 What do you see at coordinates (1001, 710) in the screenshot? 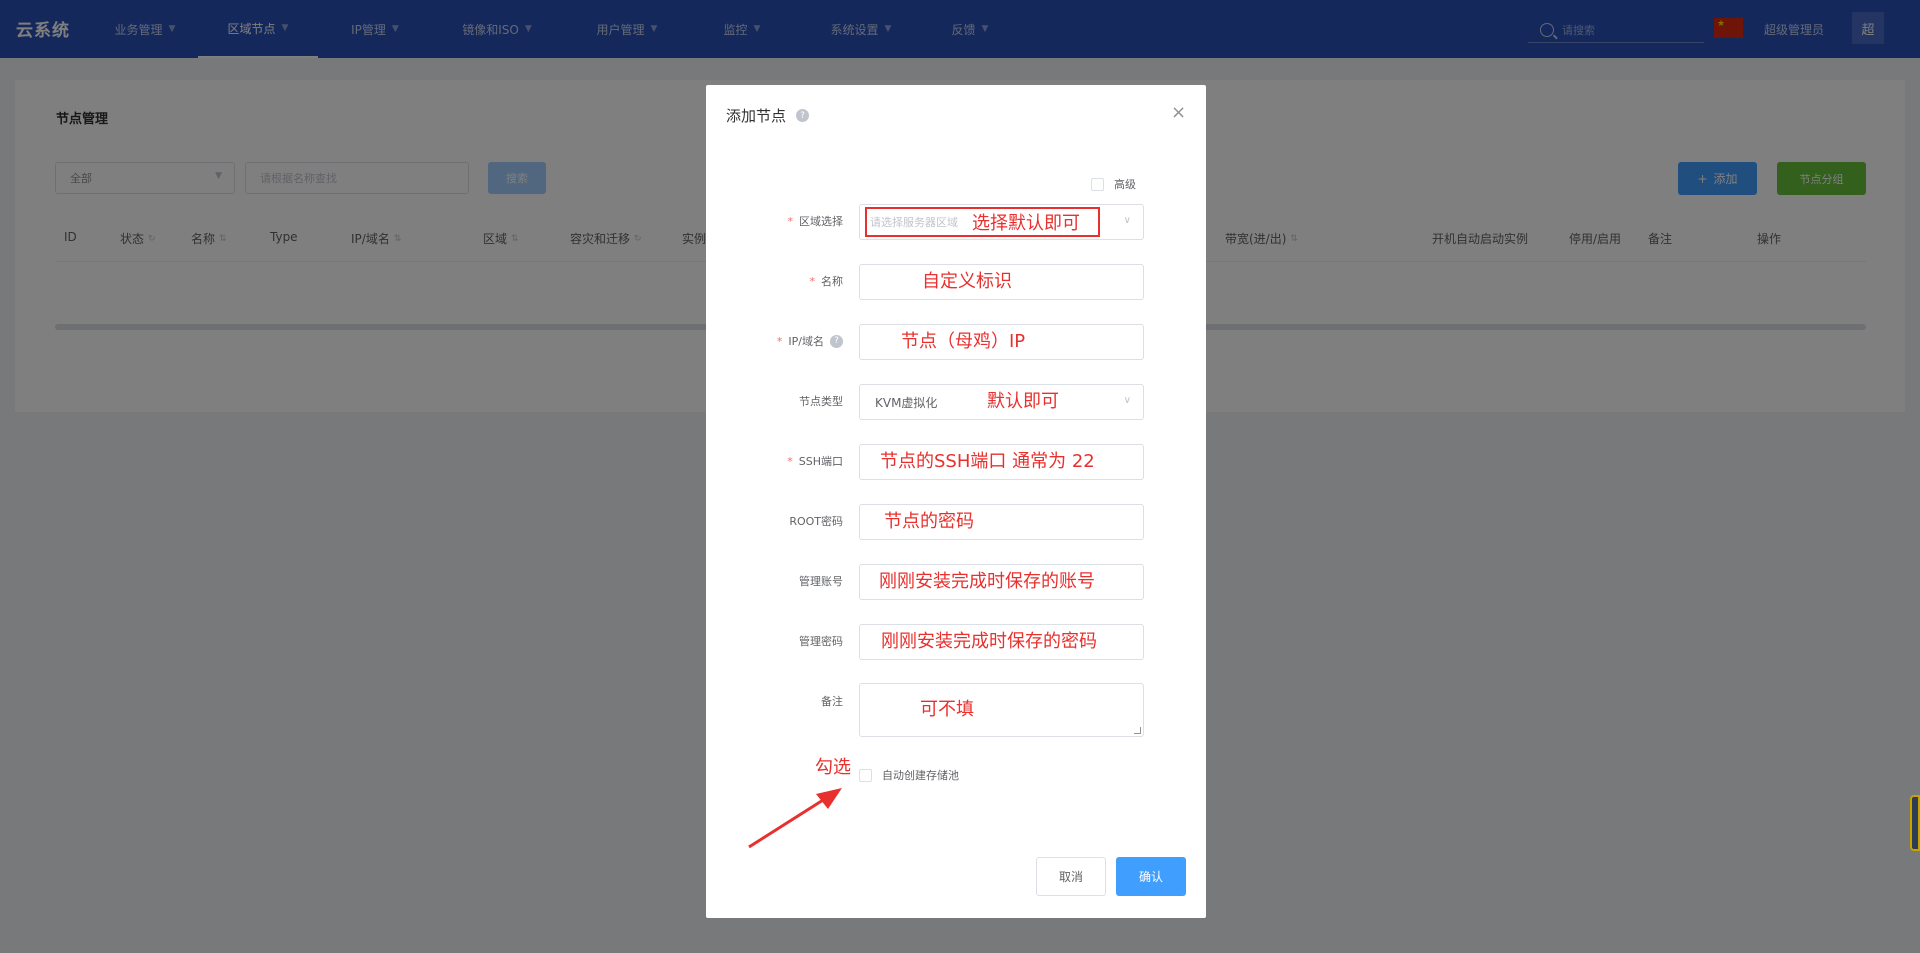
I see `remark-textarea` at bounding box center [1001, 710].